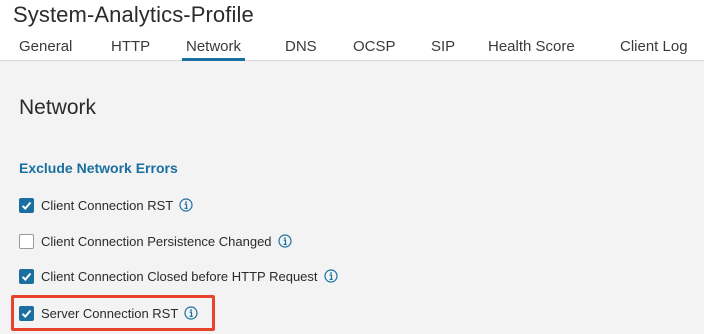  What do you see at coordinates (531, 49) in the screenshot?
I see `tab-health-score: Health Score` at bounding box center [531, 49].